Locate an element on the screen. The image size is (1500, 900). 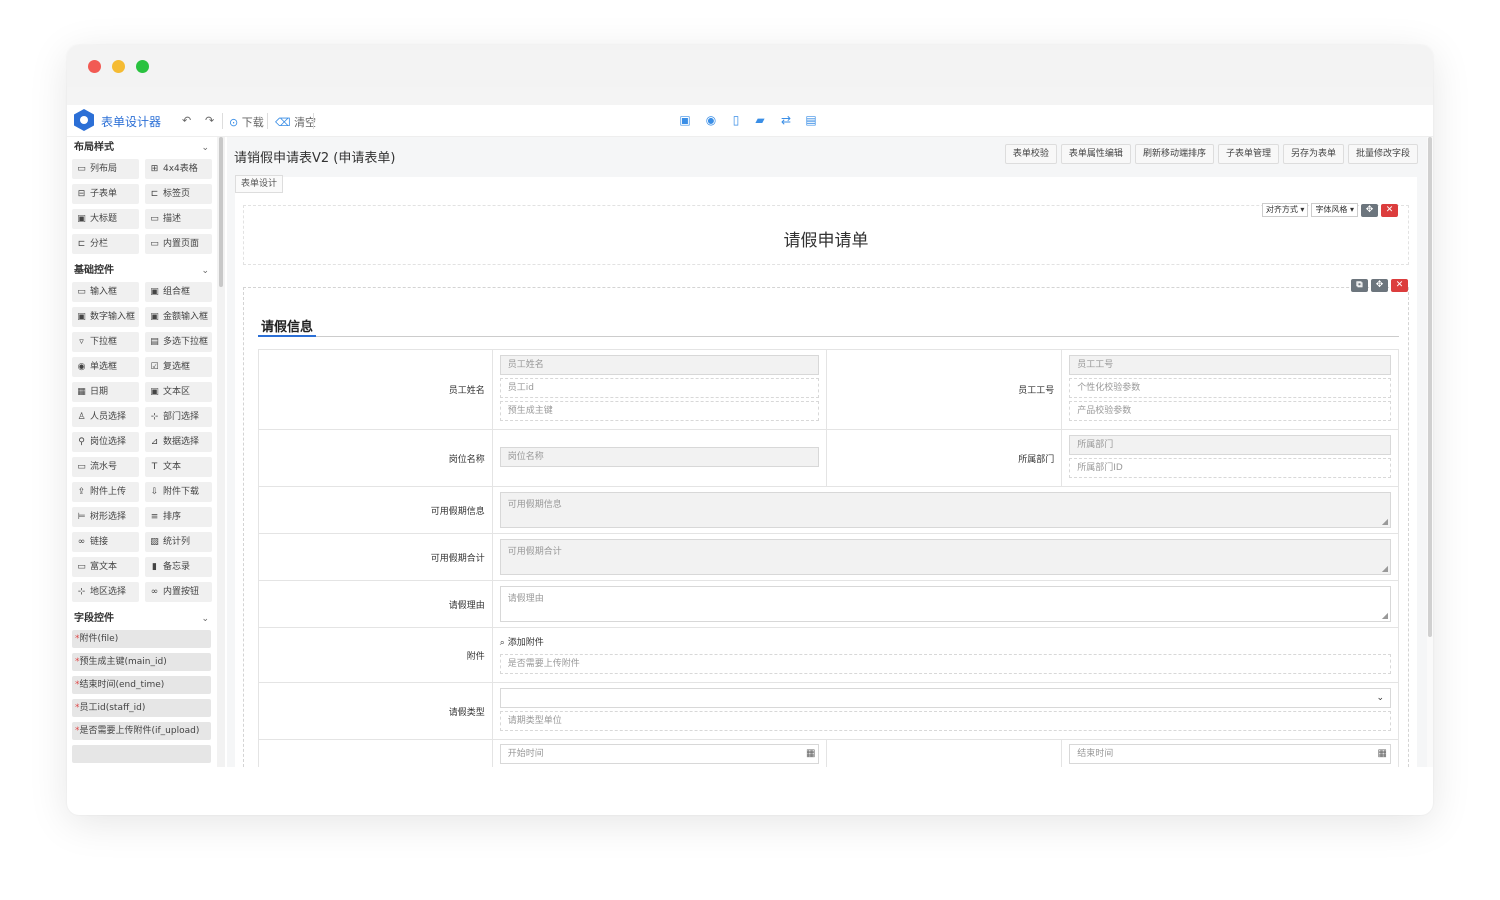
field-item: *结束时间(end_time) is located at coordinates (141, 685).